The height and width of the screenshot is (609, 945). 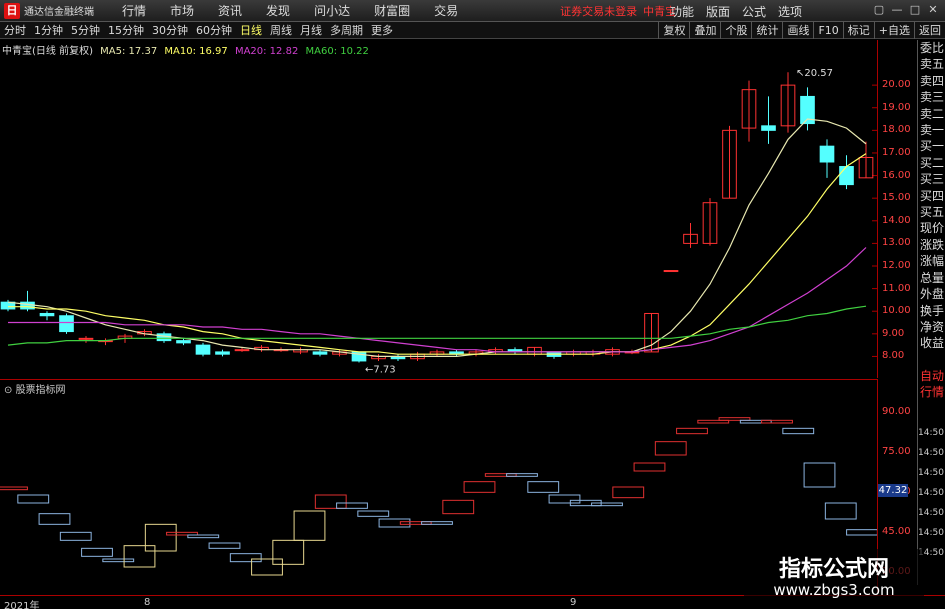 I want to click on indicator-header: ⊙ 股票指标网, so click(x=438, y=387).